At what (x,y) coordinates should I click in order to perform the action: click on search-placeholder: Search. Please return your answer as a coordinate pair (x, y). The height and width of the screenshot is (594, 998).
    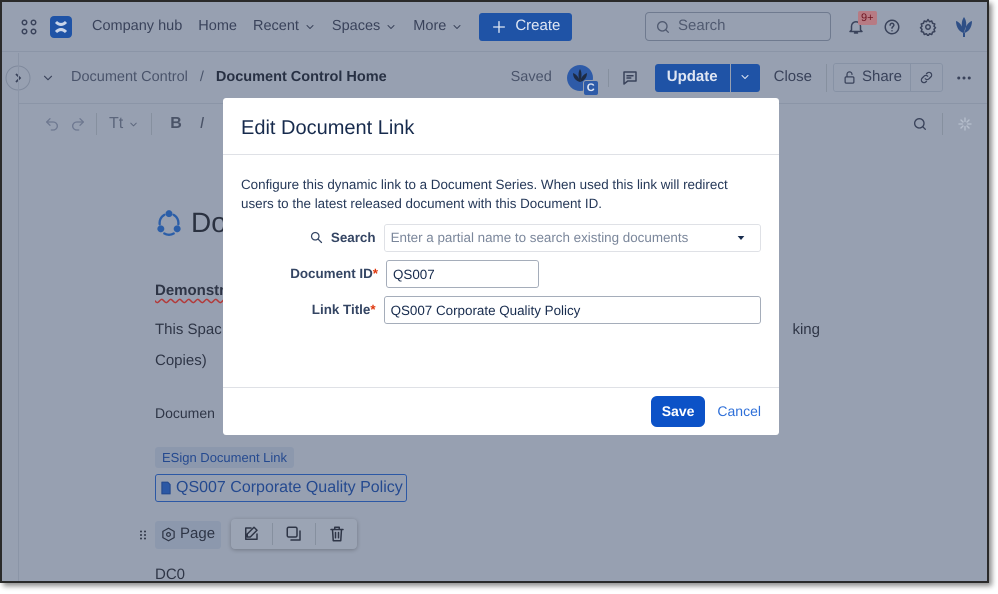
    Looking at the image, I should click on (702, 26).